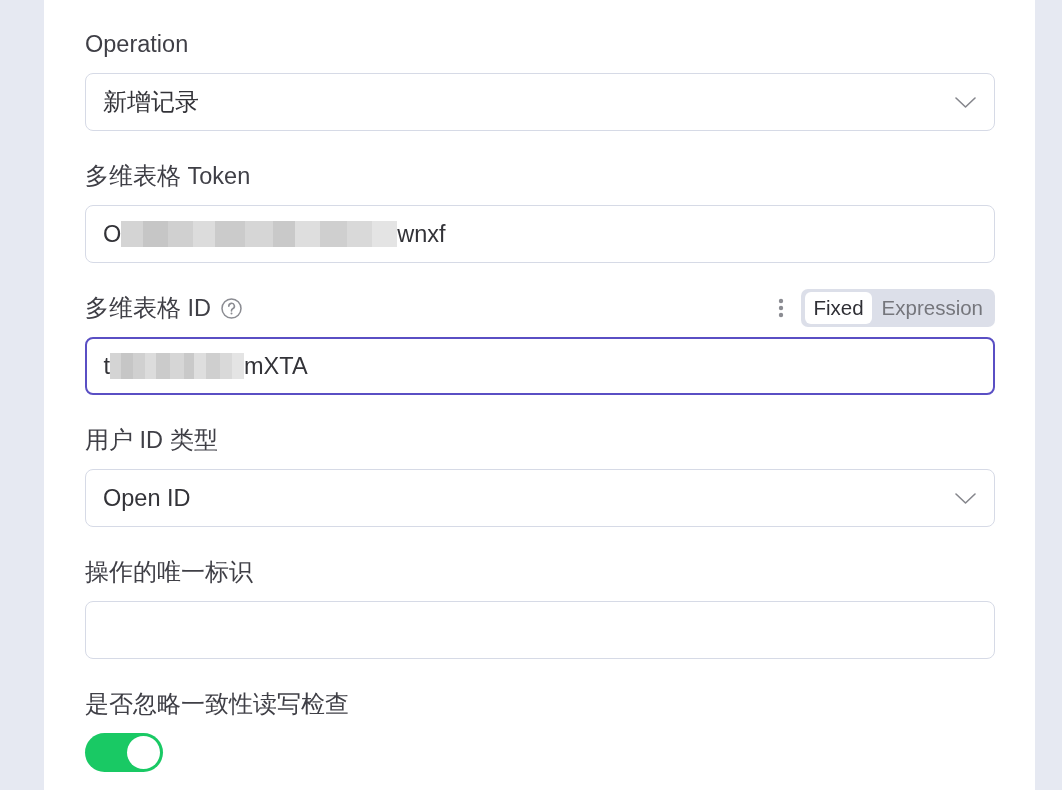  What do you see at coordinates (124, 752) in the screenshot?
I see `toggle-switch` at bounding box center [124, 752].